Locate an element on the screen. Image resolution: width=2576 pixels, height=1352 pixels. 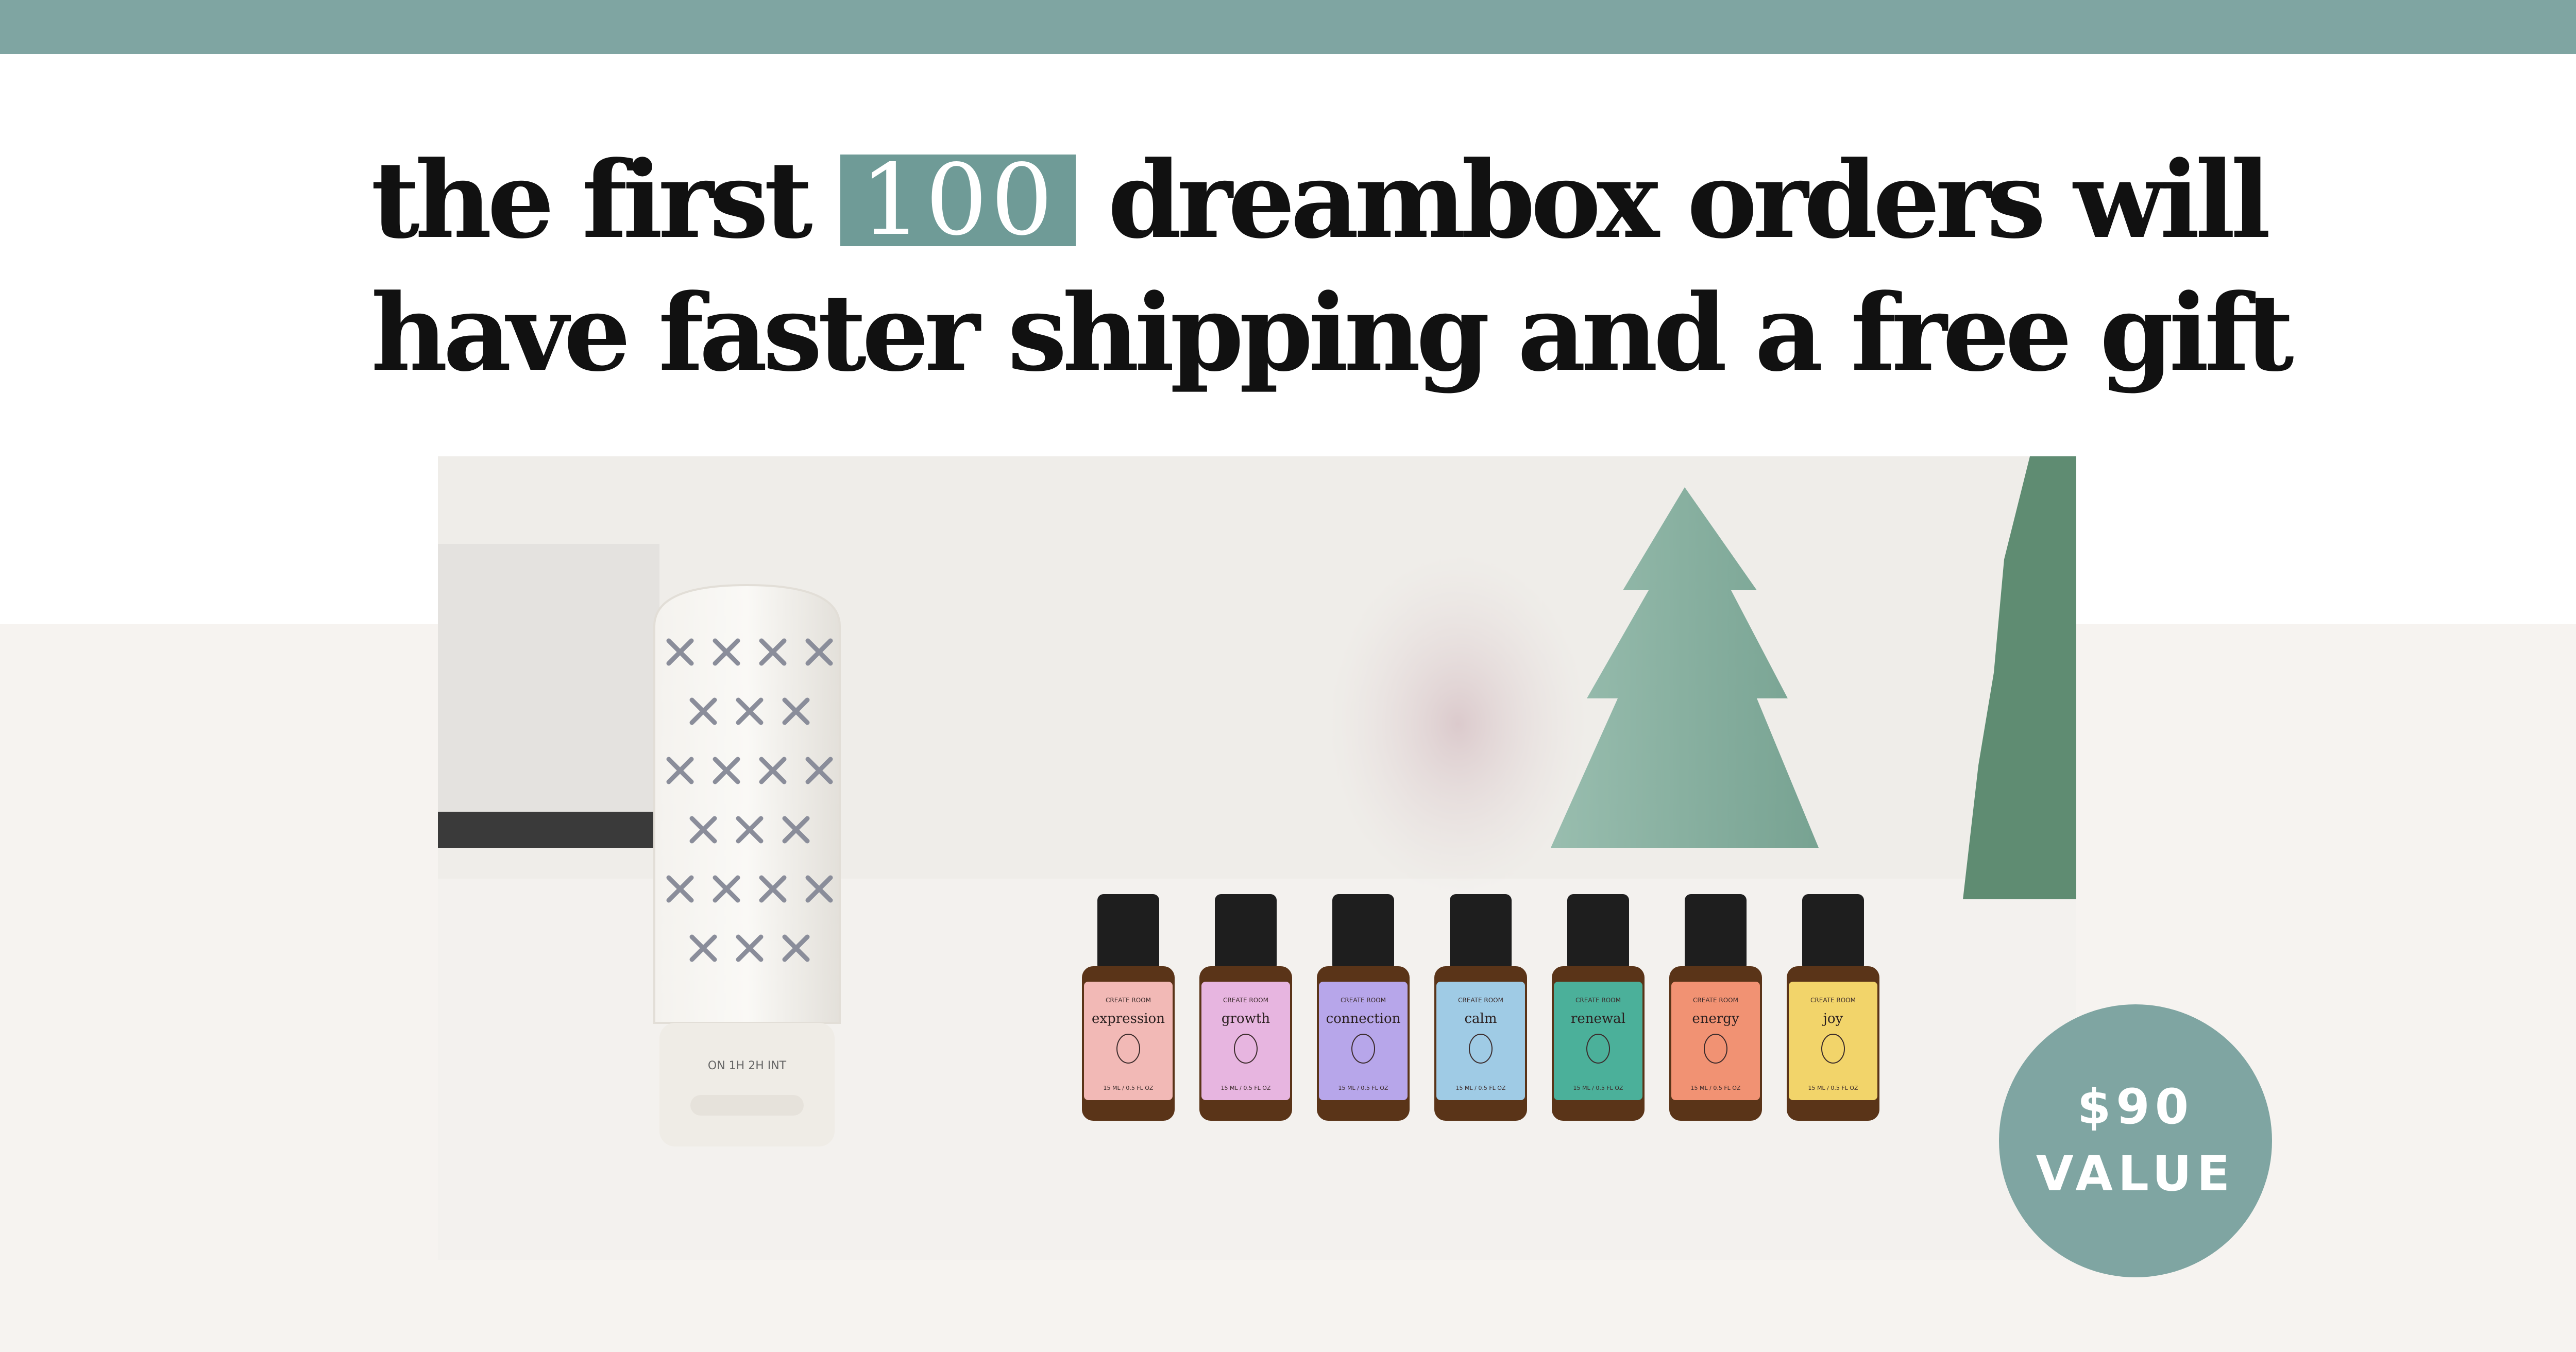
top-accent-bar is located at coordinates (1288, 27).